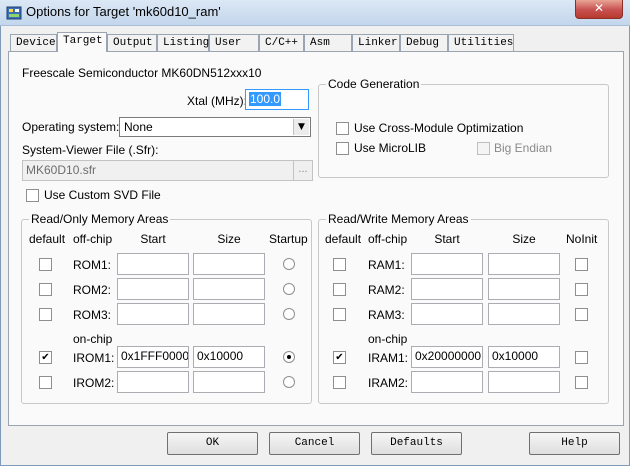 The width and height of the screenshot is (630, 466). What do you see at coordinates (32, 195) in the screenshot?
I see `custom-svd-checkbox` at bounding box center [32, 195].